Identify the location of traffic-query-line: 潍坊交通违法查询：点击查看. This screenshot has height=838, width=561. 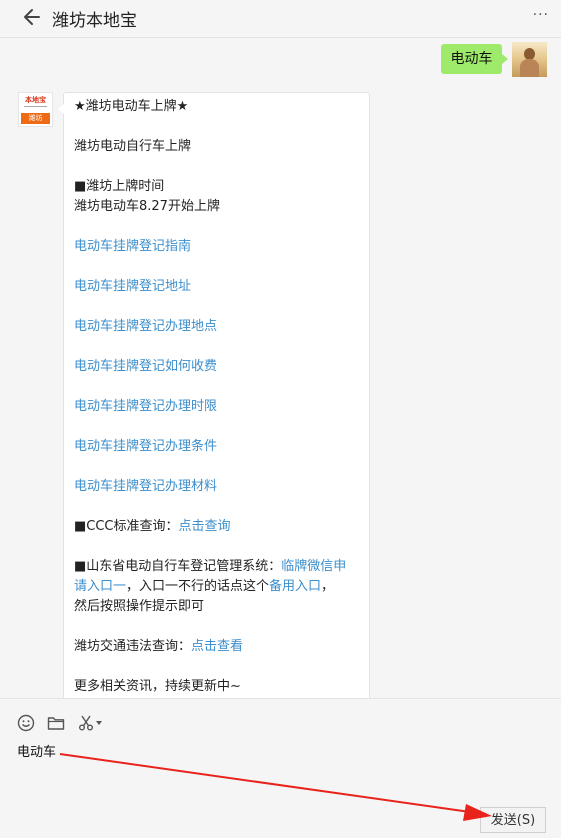
(219, 647).